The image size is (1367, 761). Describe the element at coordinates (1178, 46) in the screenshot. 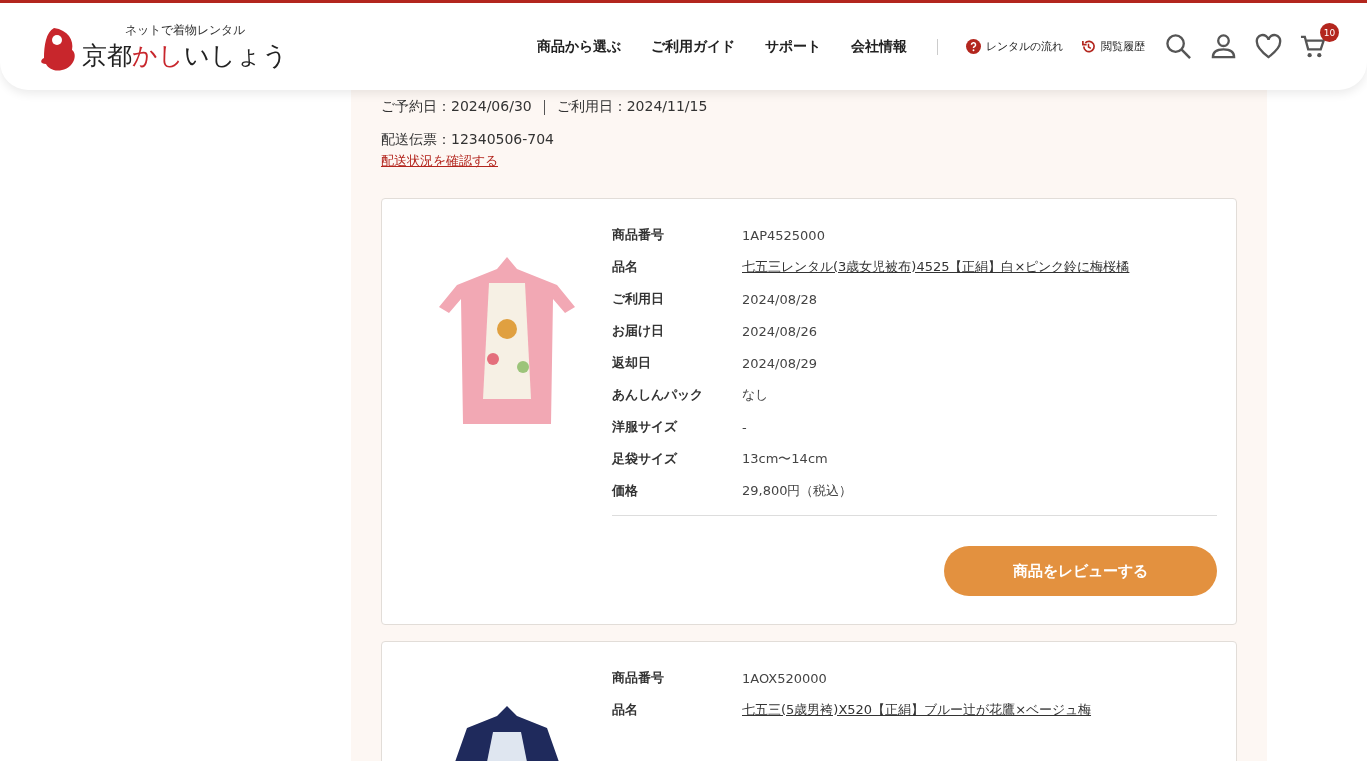

I see `search-icon` at that location.